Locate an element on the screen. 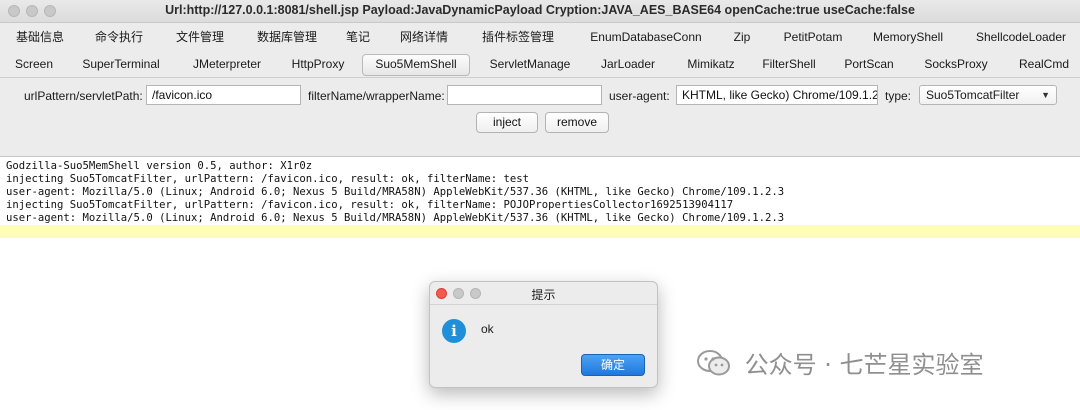 The width and height of the screenshot is (1080, 410). type-select: Suo5TomcatFilter ▼ is located at coordinates (988, 95).